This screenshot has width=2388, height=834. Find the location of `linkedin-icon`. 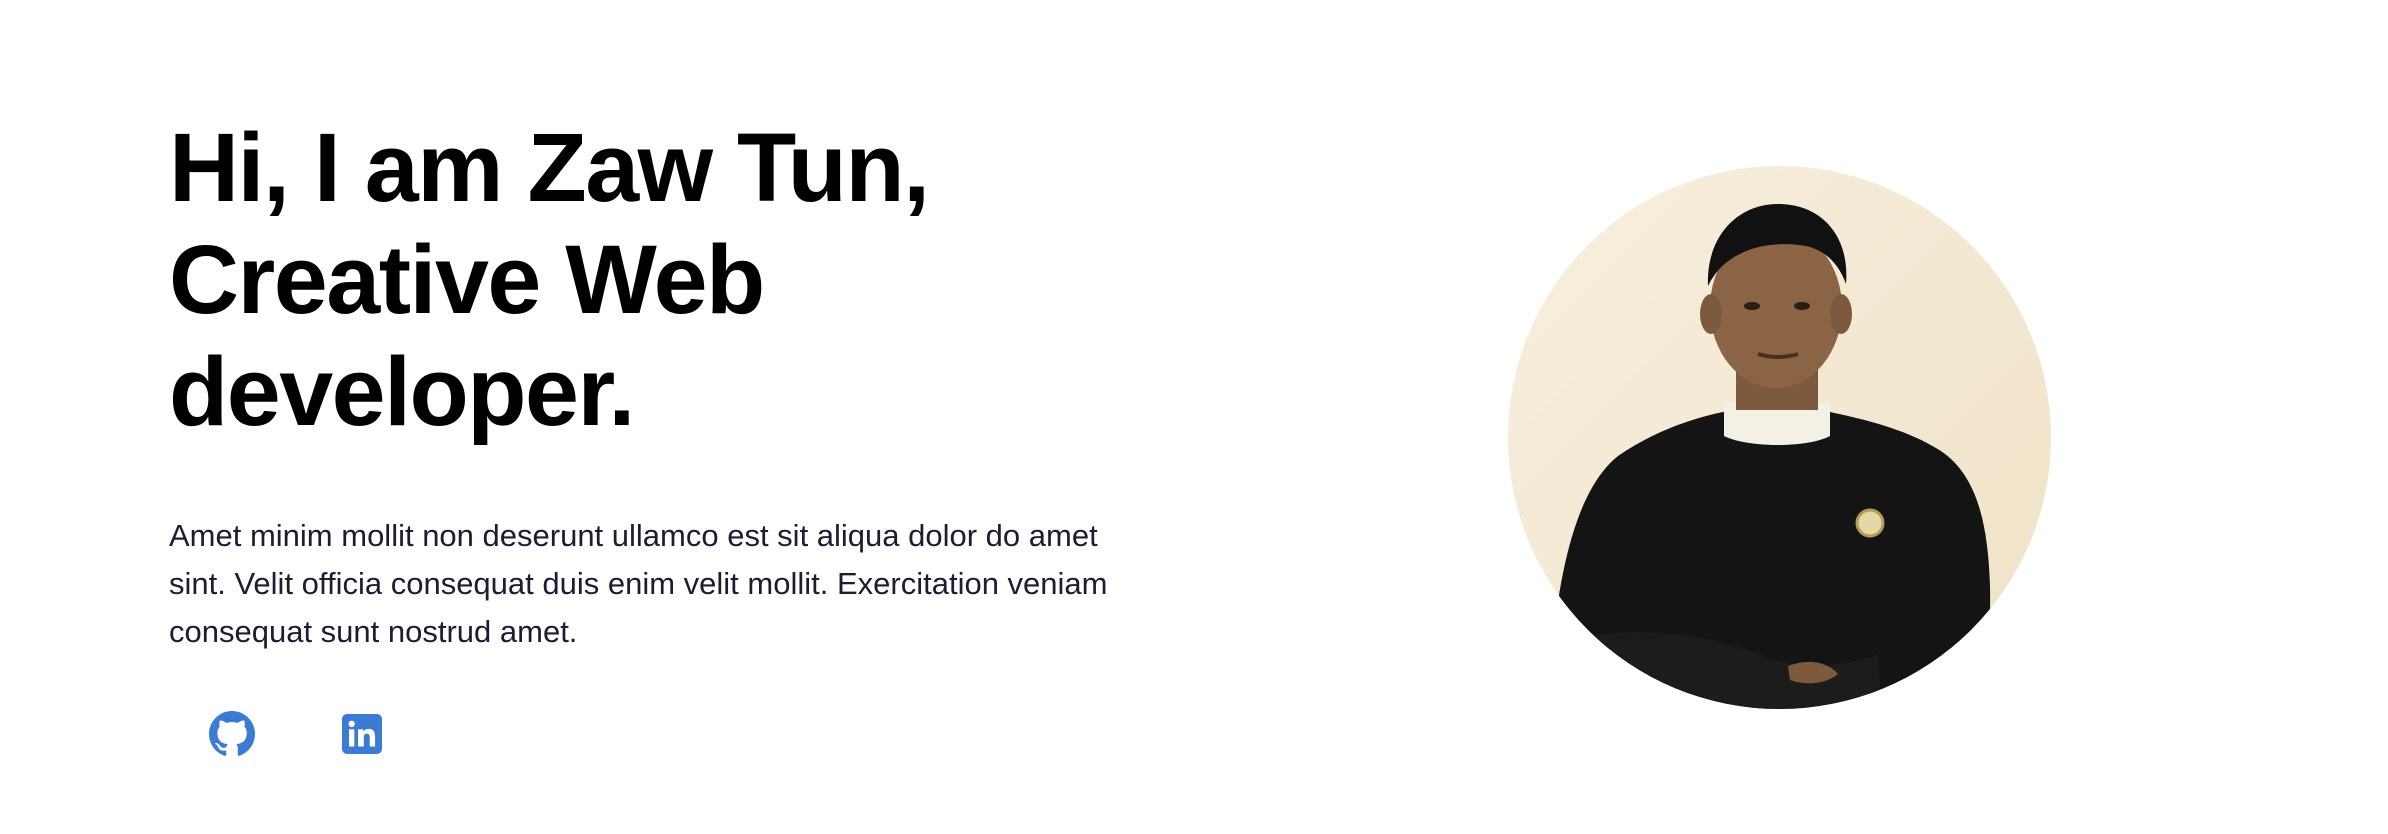

linkedin-icon is located at coordinates (362, 734).